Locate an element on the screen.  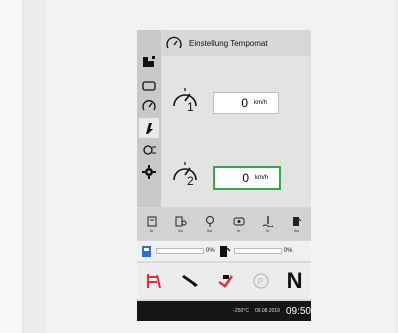
pto-icon is located at coordinates (149, 150).